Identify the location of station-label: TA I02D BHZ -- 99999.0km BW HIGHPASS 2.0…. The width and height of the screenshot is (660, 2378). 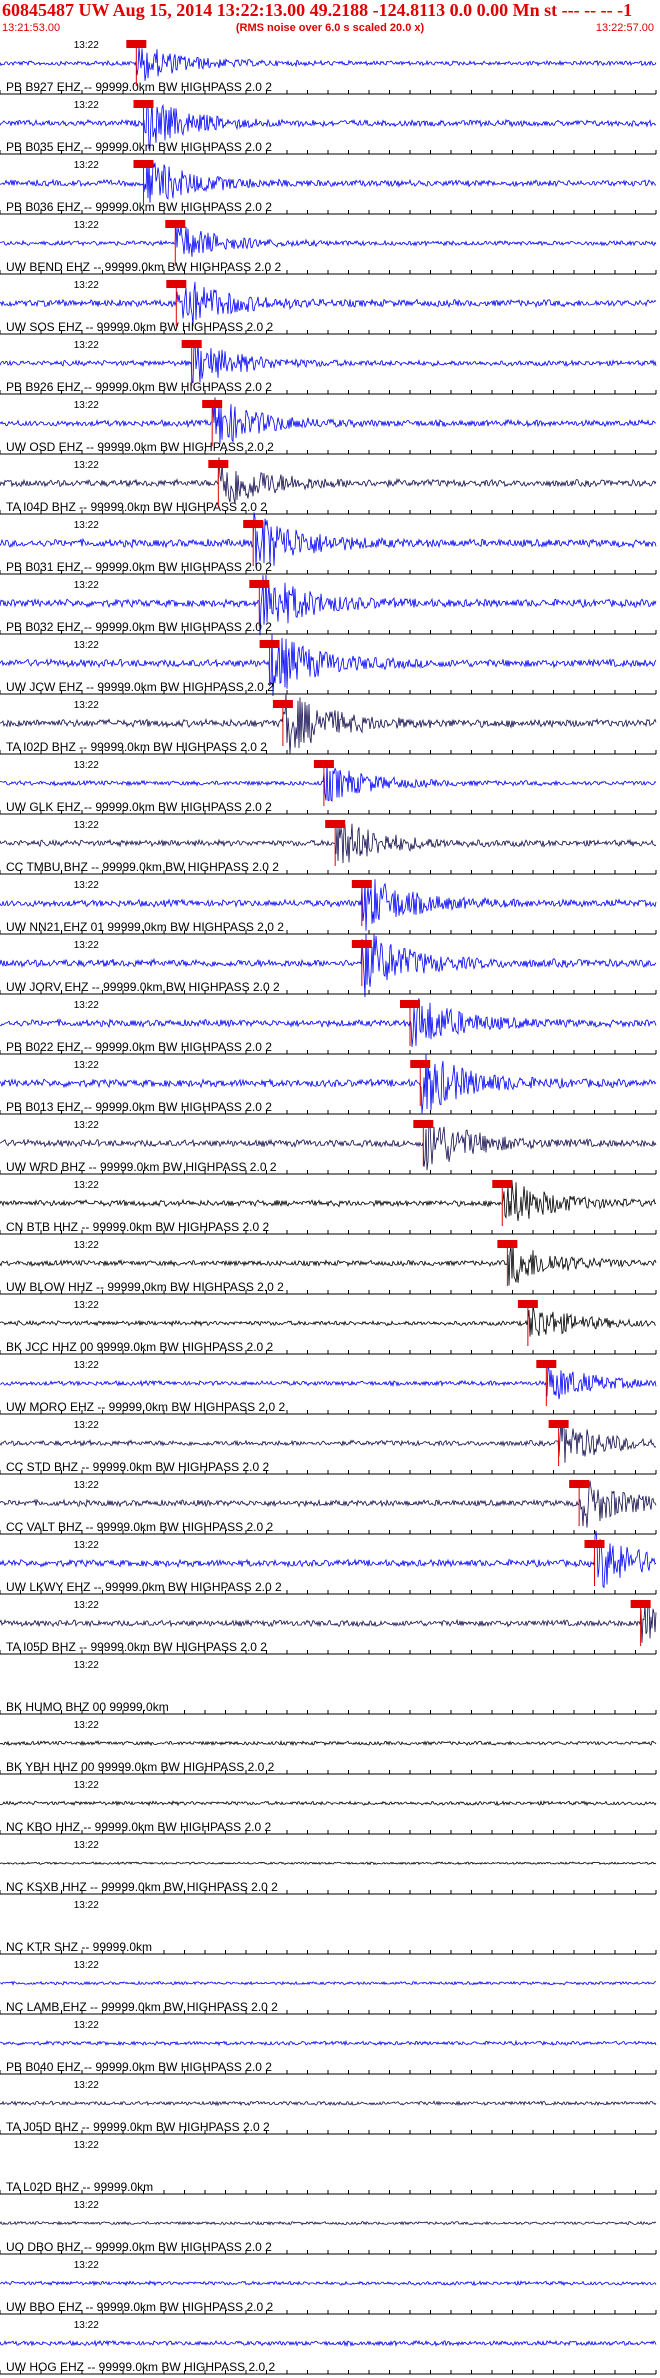
(136, 747).